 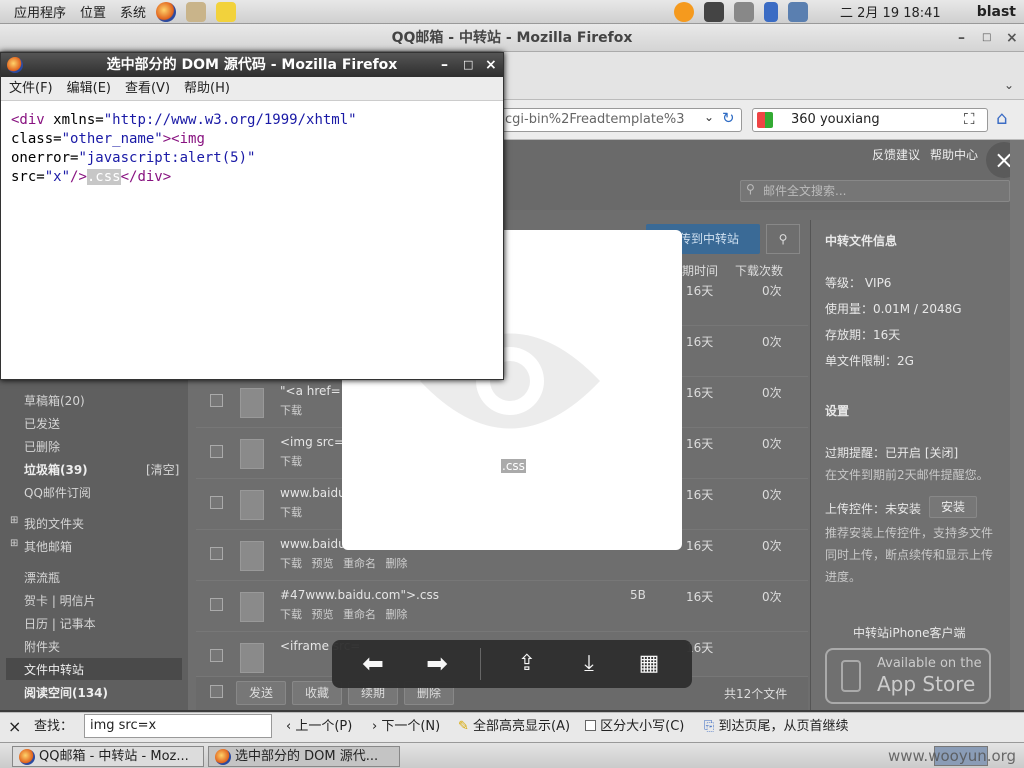 I want to click on highlight-icon: ✎, so click(x=463, y=726).